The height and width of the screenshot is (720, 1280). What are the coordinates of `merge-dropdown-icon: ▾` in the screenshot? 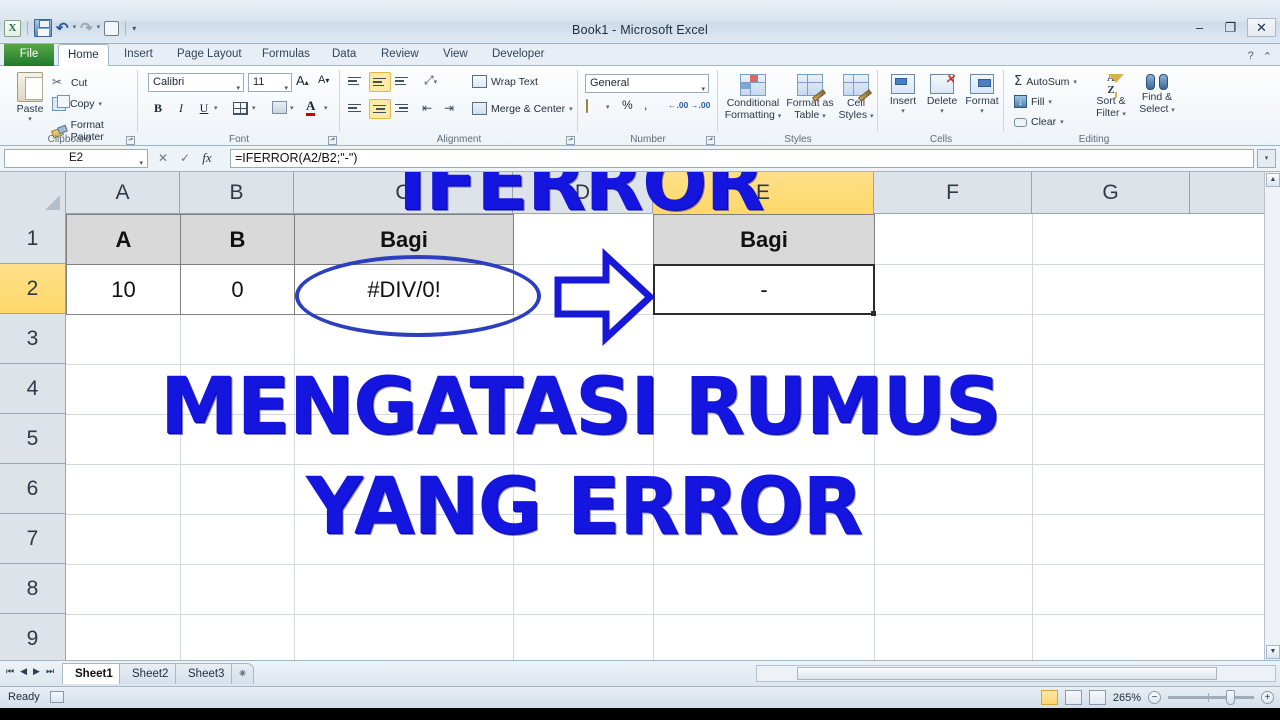 It's located at (571, 109).